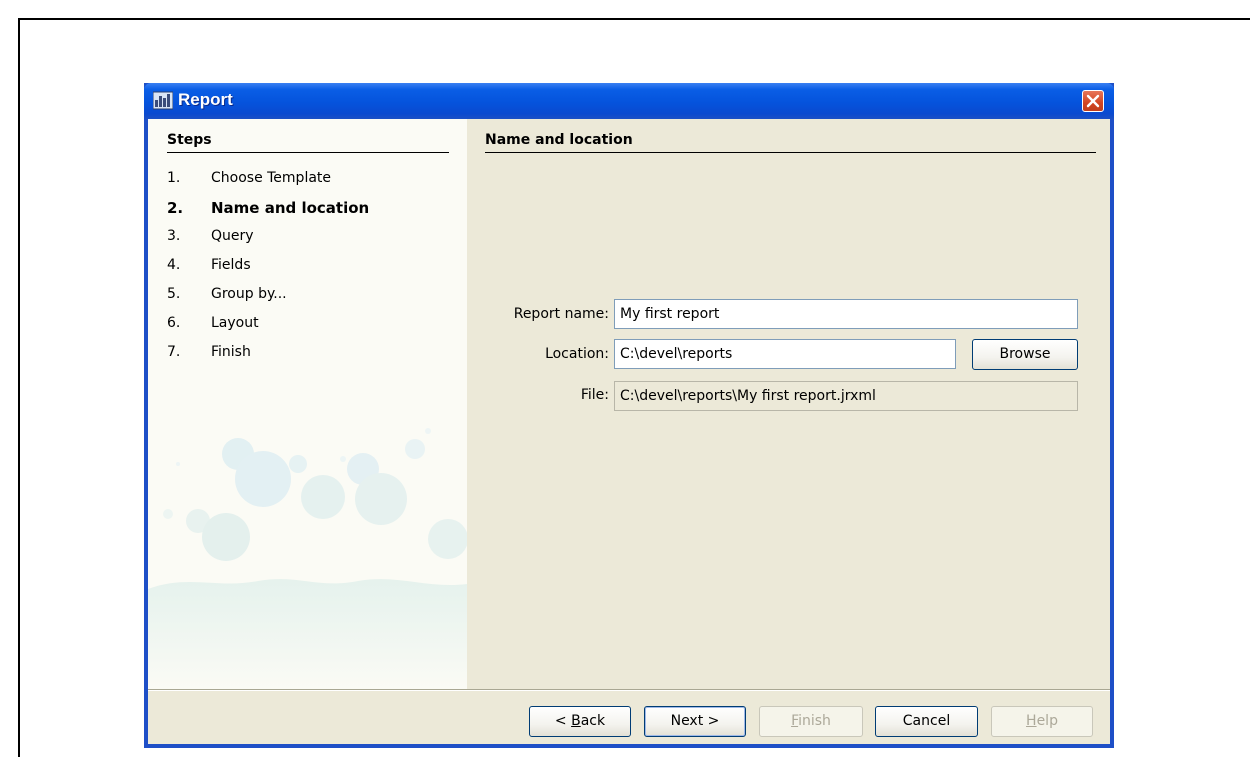 Image resolution: width=1250 pixels, height=757 pixels. Describe the element at coordinates (577, 354) in the screenshot. I see `location-label: Location:` at that location.